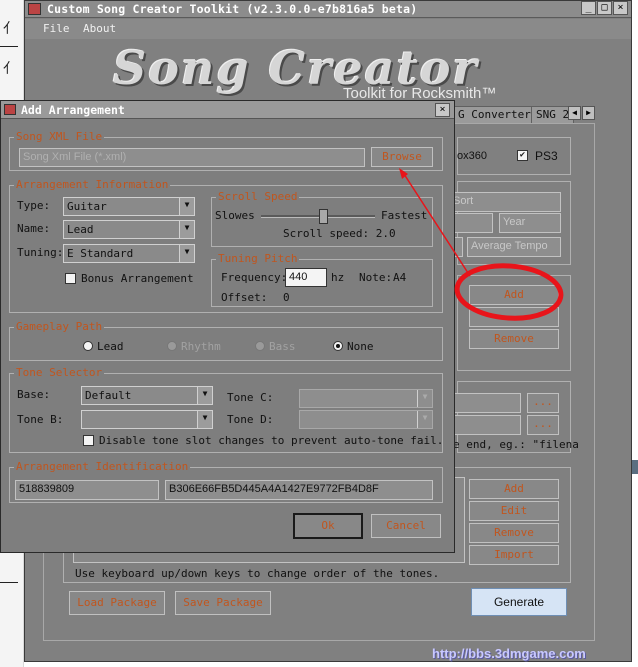 The width and height of the screenshot is (638, 667). I want to click on tone-edit-button: Edit, so click(514, 511).